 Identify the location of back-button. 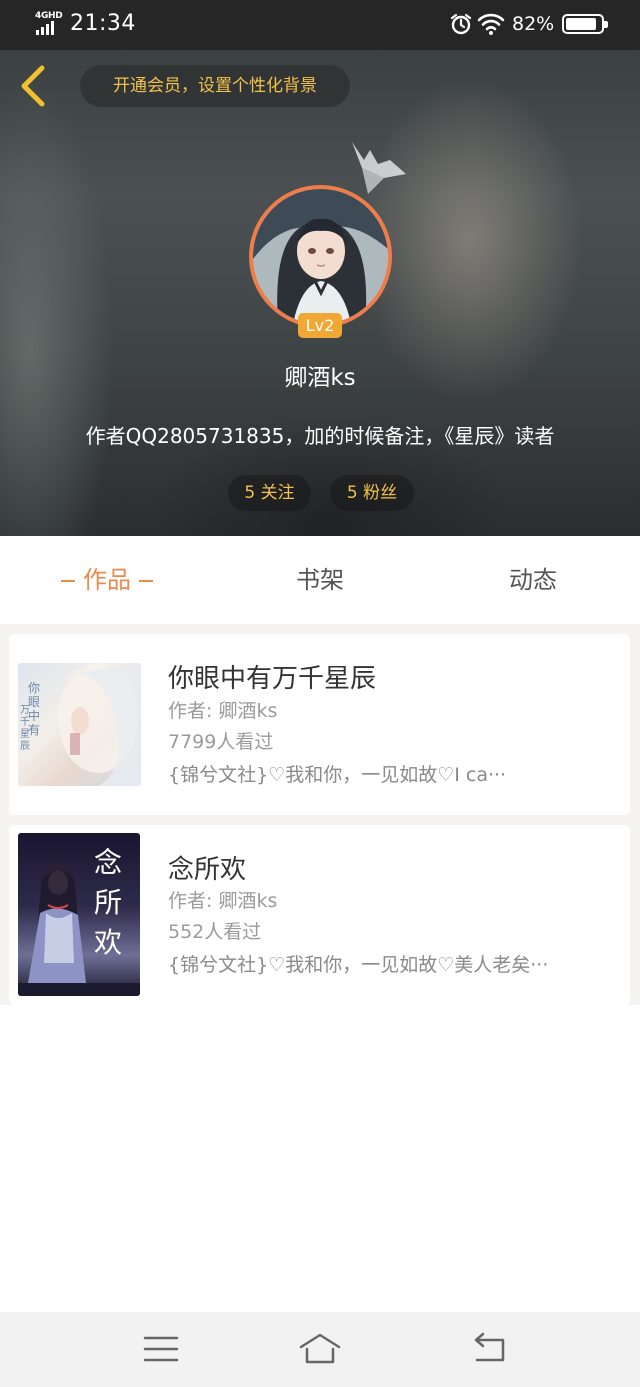
(34, 86).